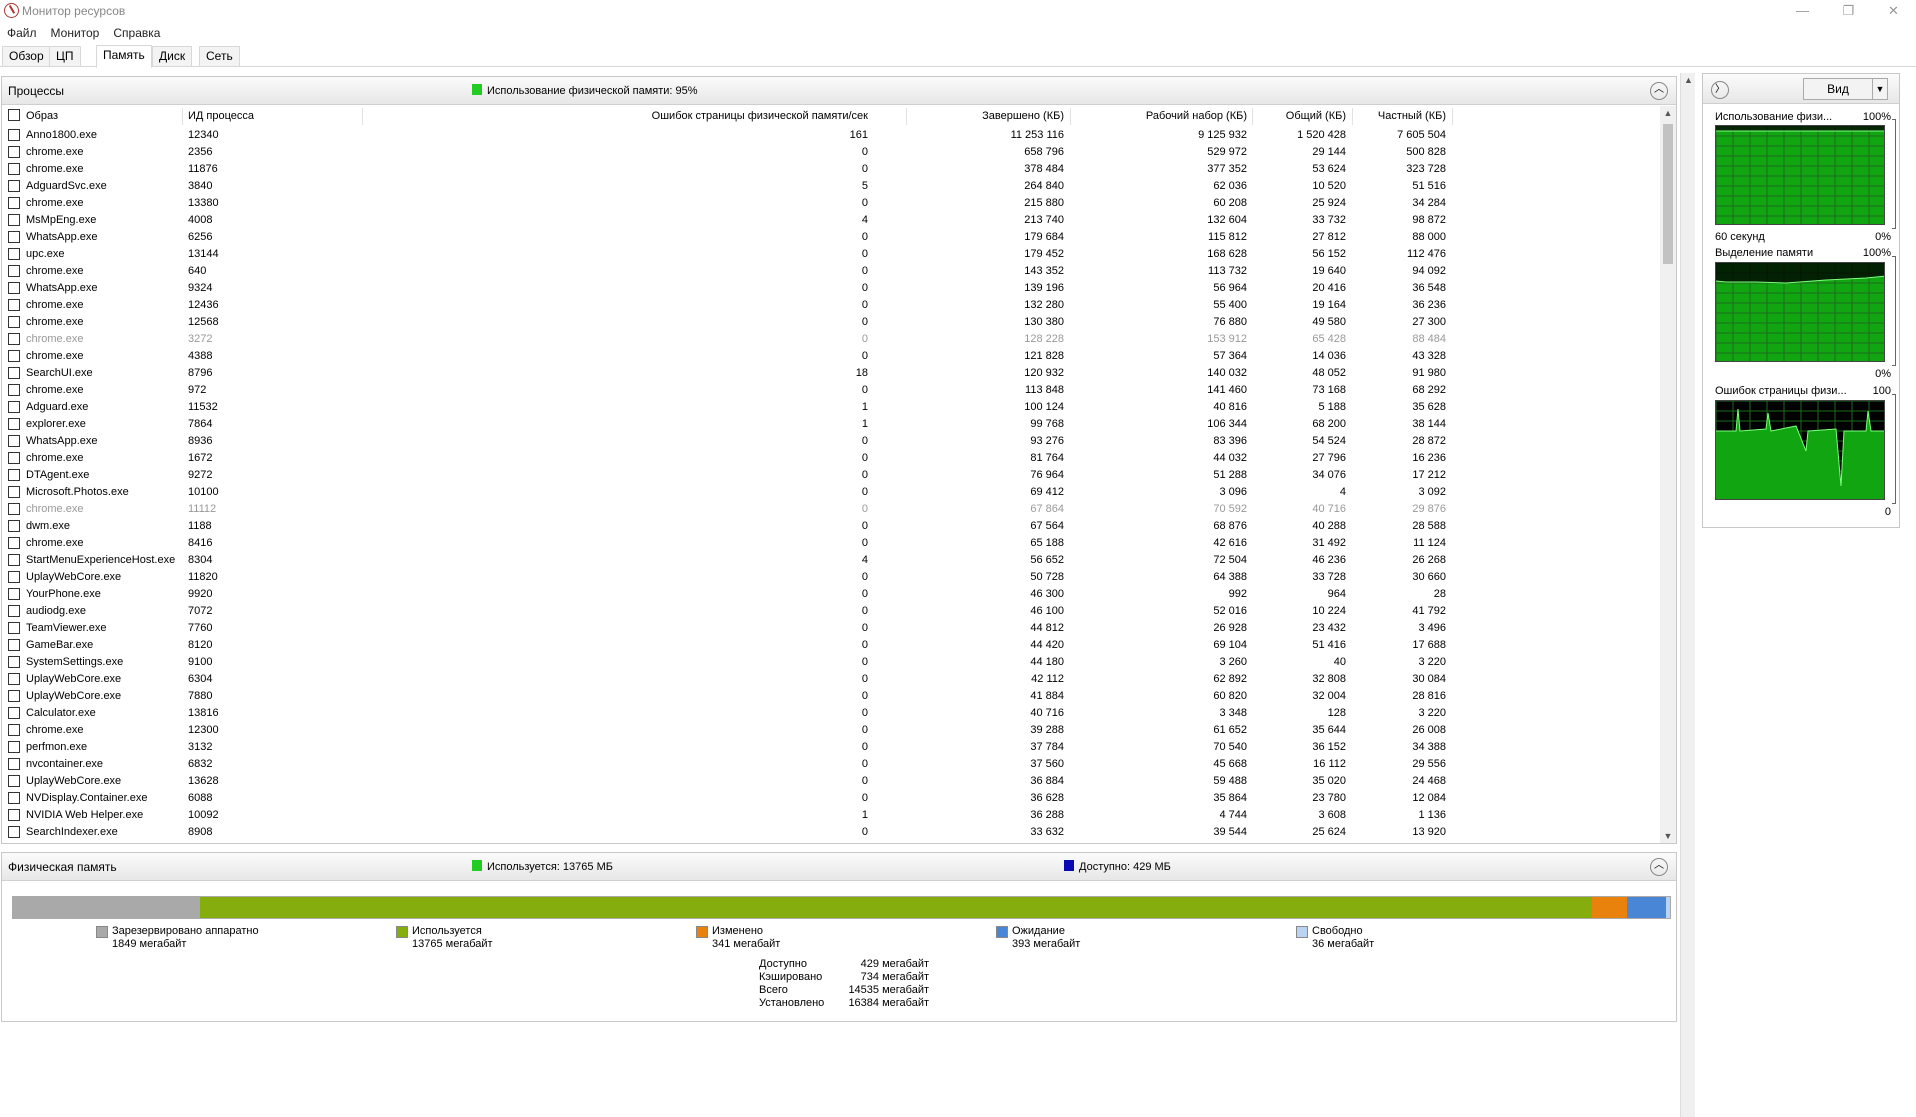 The width and height of the screenshot is (1916, 1117). Describe the element at coordinates (1893, 11) in the screenshot. I see `close-button: ✕` at that location.